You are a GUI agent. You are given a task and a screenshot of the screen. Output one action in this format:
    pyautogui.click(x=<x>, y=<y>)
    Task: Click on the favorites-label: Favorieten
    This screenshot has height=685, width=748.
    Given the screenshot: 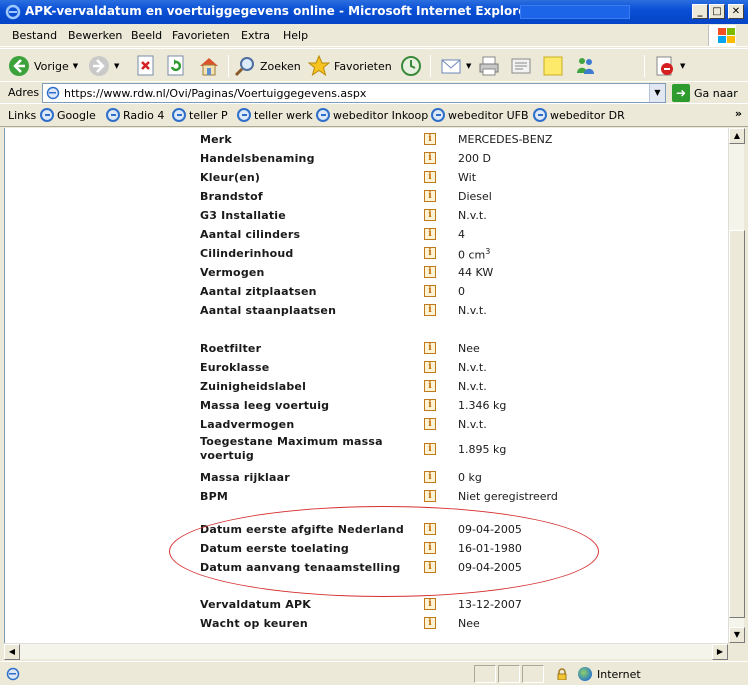 What is the action you would take?
    pyautogui.click(x=363, y=66)
    